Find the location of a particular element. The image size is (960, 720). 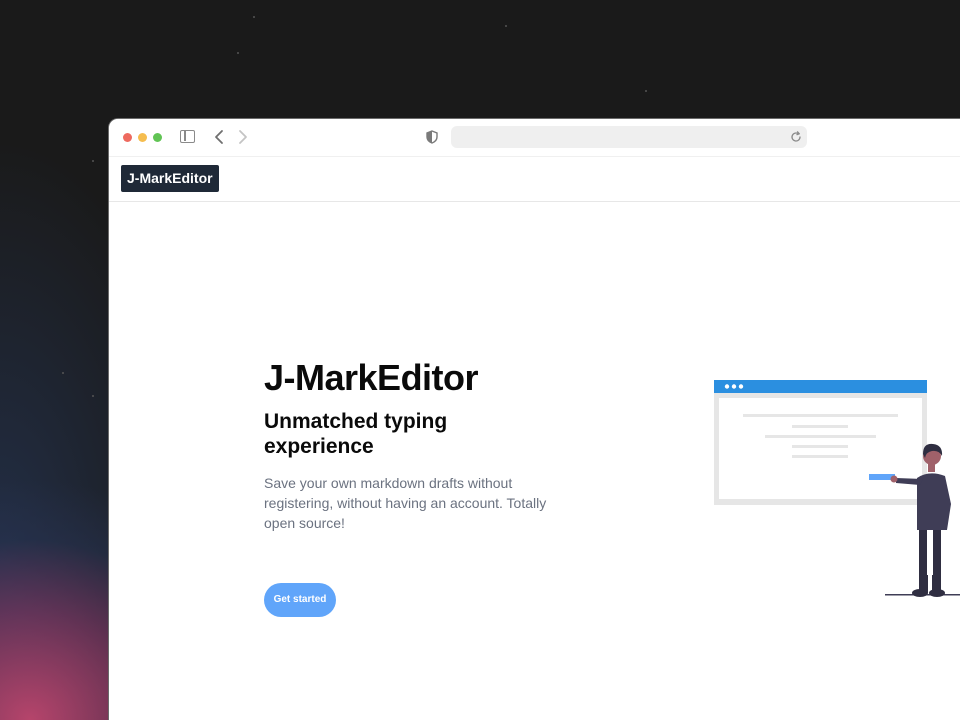

hero-subtitle: Unmatched typing experience is located at coordinates (356, 434).